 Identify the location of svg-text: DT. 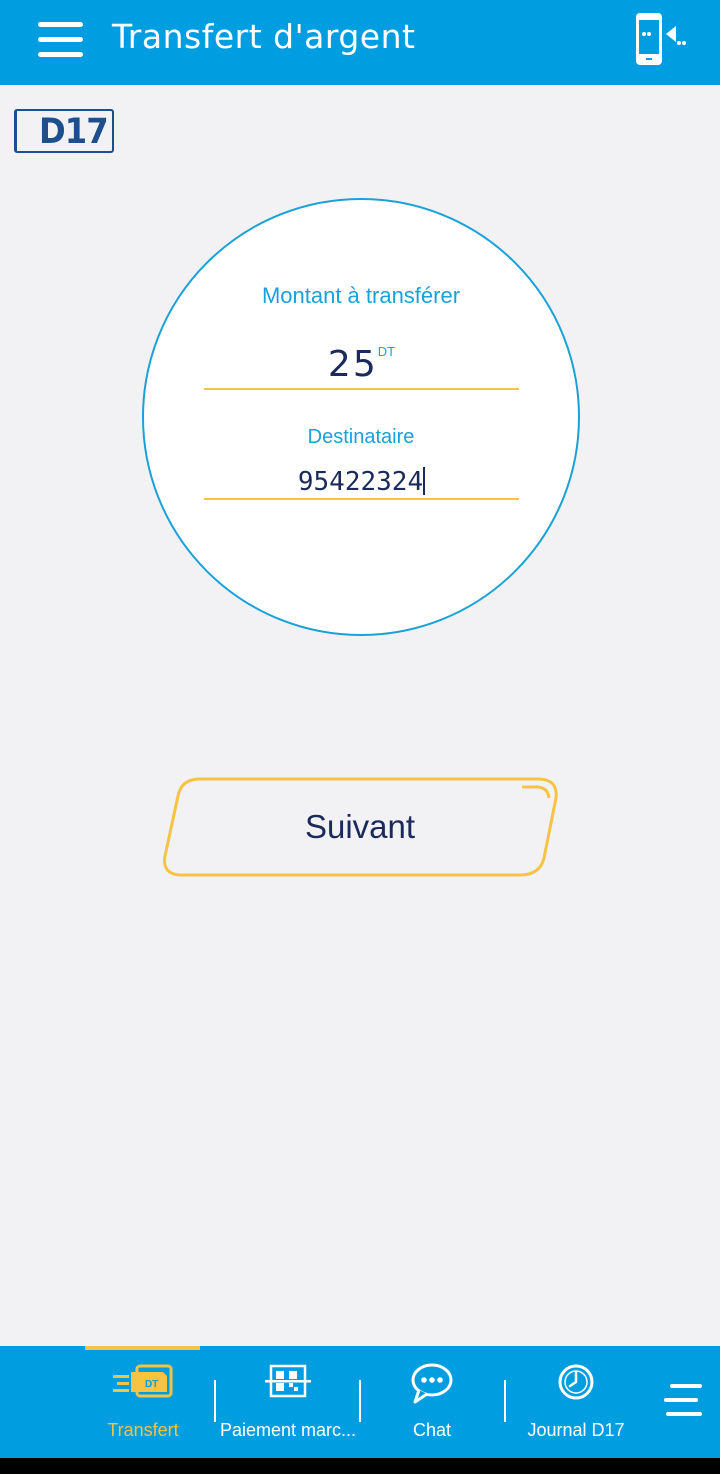
(151, 1384).